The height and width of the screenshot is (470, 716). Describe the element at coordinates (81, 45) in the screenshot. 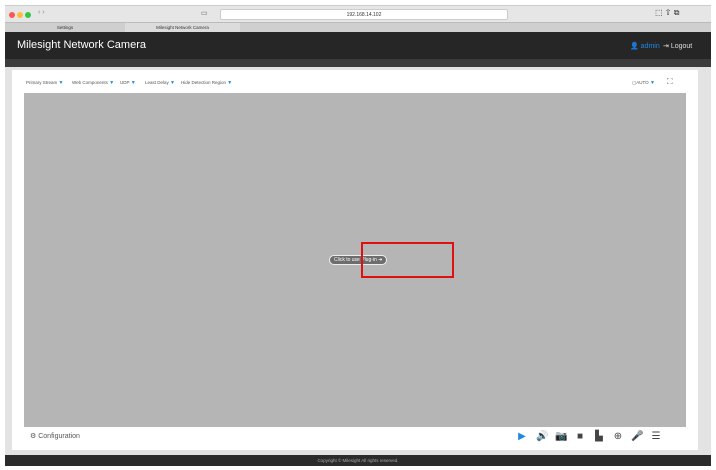

I see `app-title: Milesight Network Camera` at that location.